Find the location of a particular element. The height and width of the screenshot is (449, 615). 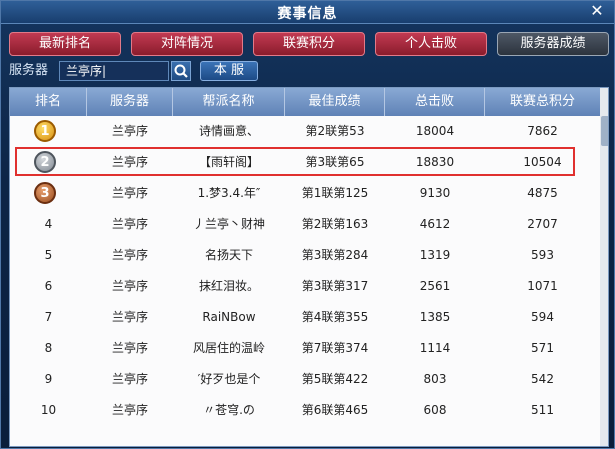

cell-guild: 名扬天下 is located at coordinates (228, 255).